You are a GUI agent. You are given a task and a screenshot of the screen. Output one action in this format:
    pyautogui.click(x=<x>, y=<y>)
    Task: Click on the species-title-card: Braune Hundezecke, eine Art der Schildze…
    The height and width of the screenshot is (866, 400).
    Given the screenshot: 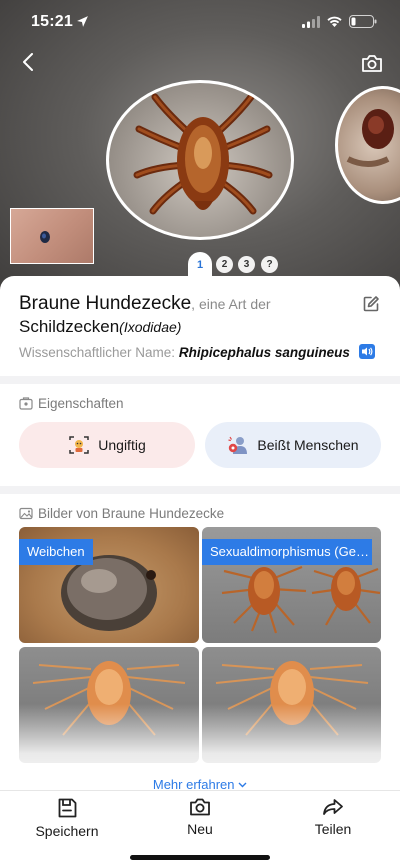 What is the action you would take?
    pyautogui.click(x=200, y=326)
    